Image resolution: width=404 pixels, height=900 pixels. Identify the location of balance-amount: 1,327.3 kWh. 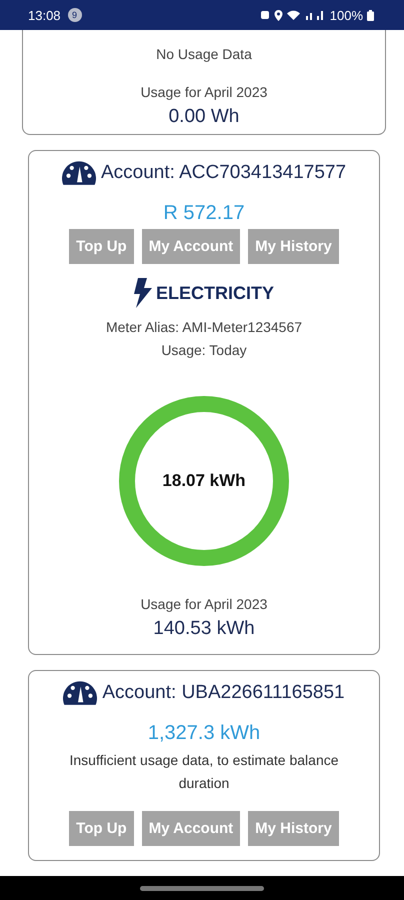
(204, 733).